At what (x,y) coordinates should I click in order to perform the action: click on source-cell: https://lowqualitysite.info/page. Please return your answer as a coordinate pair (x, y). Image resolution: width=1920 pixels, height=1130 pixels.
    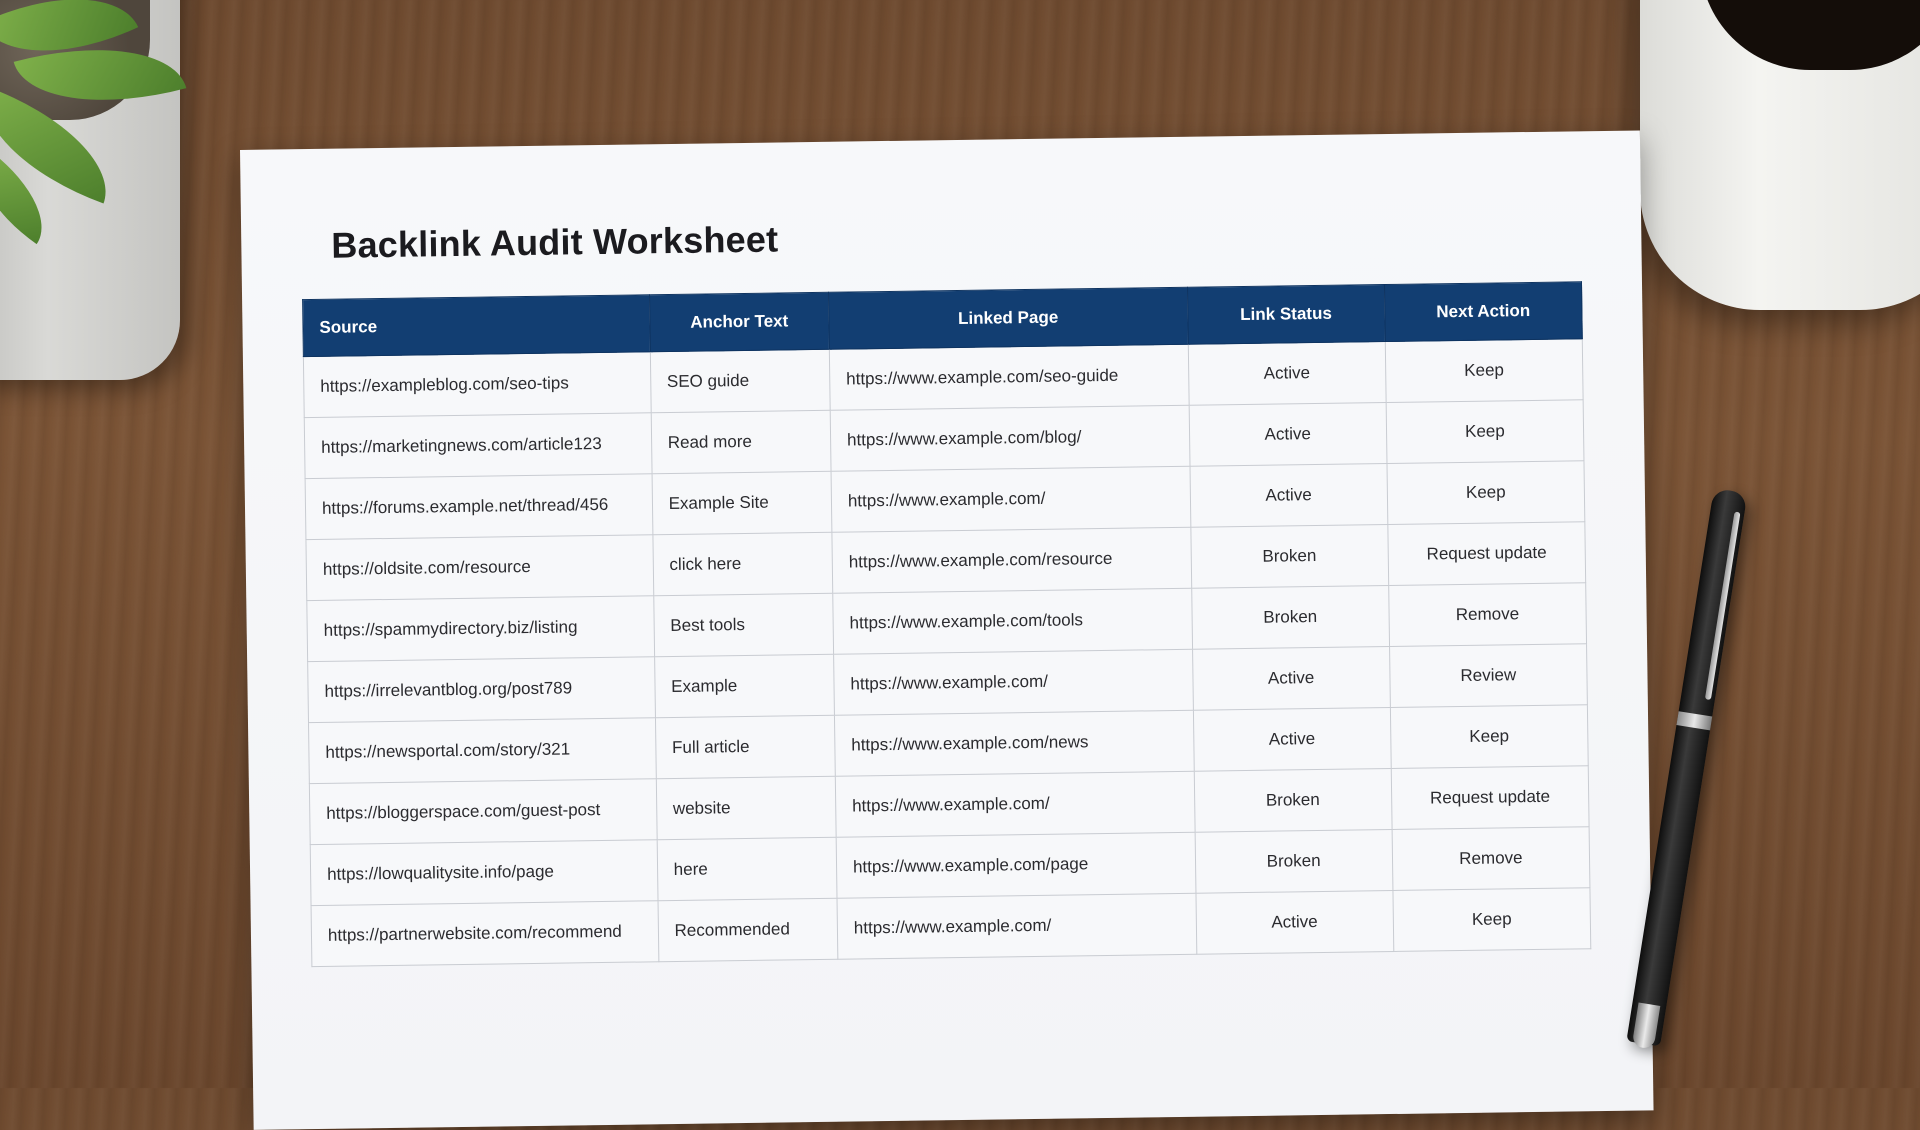
    Looking at the image, I should click on (484, 872).